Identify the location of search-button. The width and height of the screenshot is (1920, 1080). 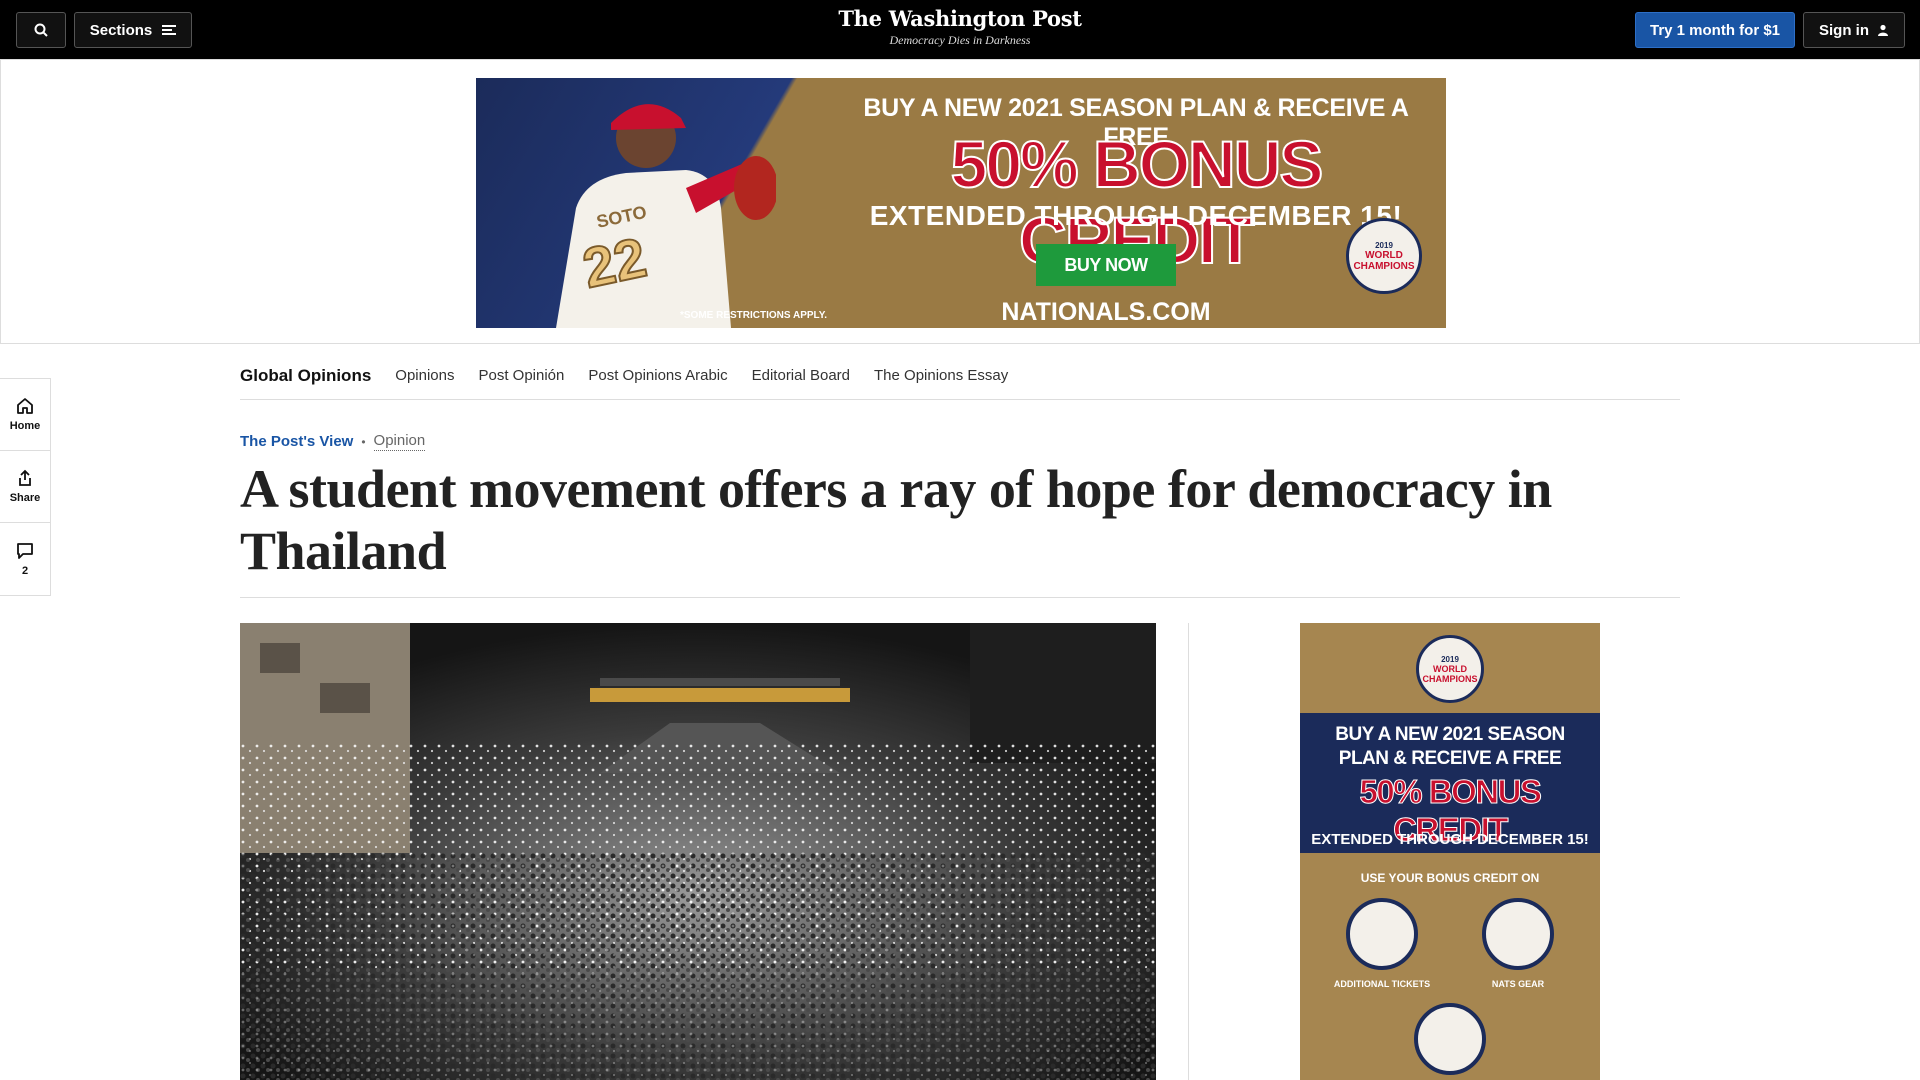
(41, 30).